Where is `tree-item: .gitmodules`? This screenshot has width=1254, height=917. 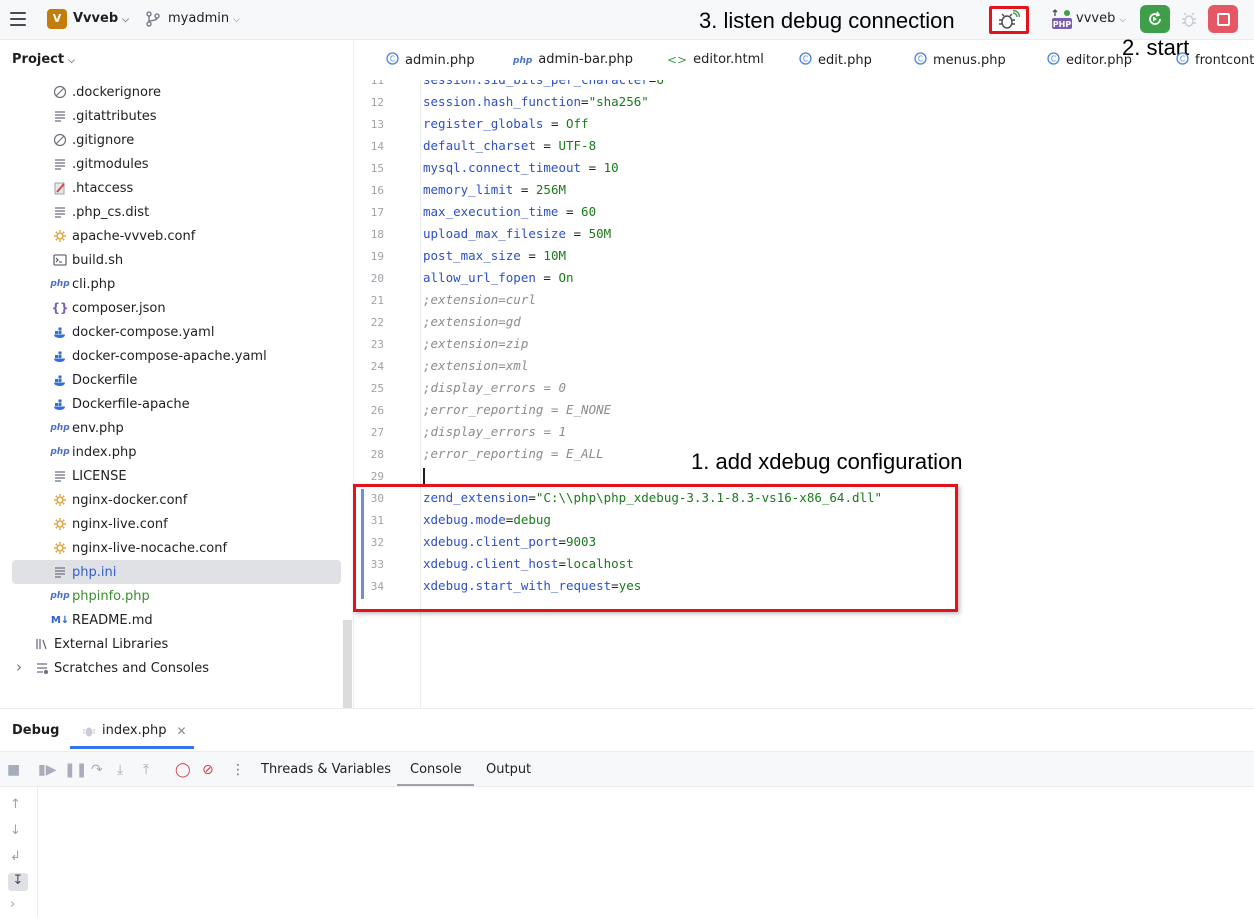 tree-item: .gitmodules is located at coordinates (176, 164).